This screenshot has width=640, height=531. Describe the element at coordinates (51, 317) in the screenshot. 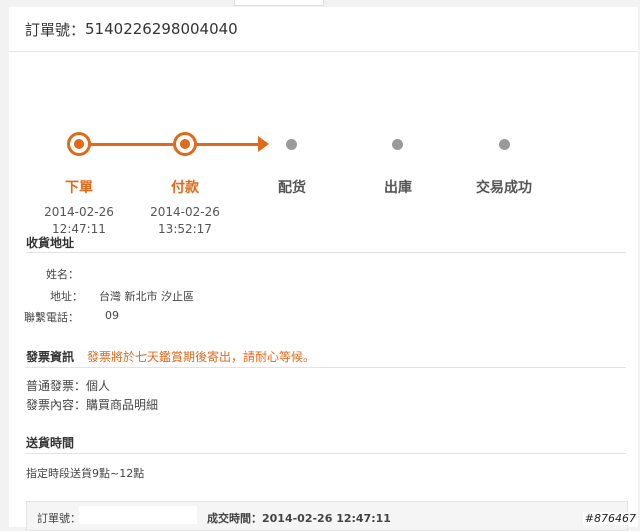

I see `phone-label: 聯繫電話：` at that location.